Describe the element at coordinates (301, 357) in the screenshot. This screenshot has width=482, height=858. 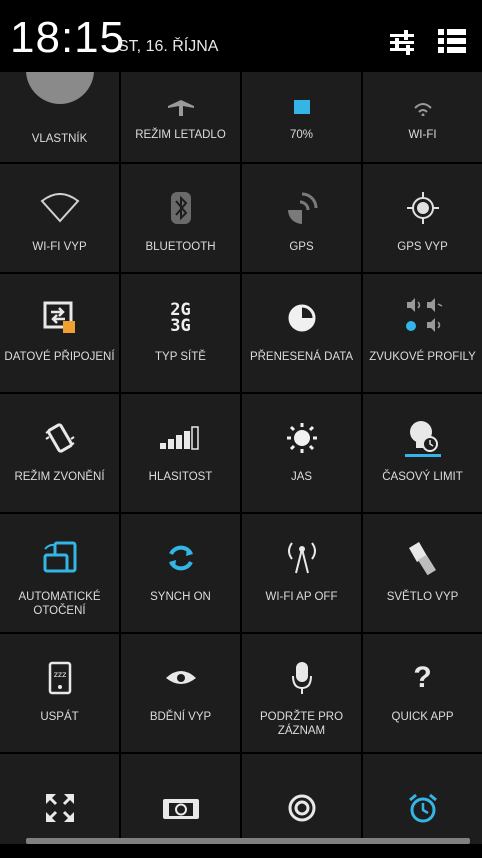
I see `tile-label: PŘENESENÁ DATA` at that location.